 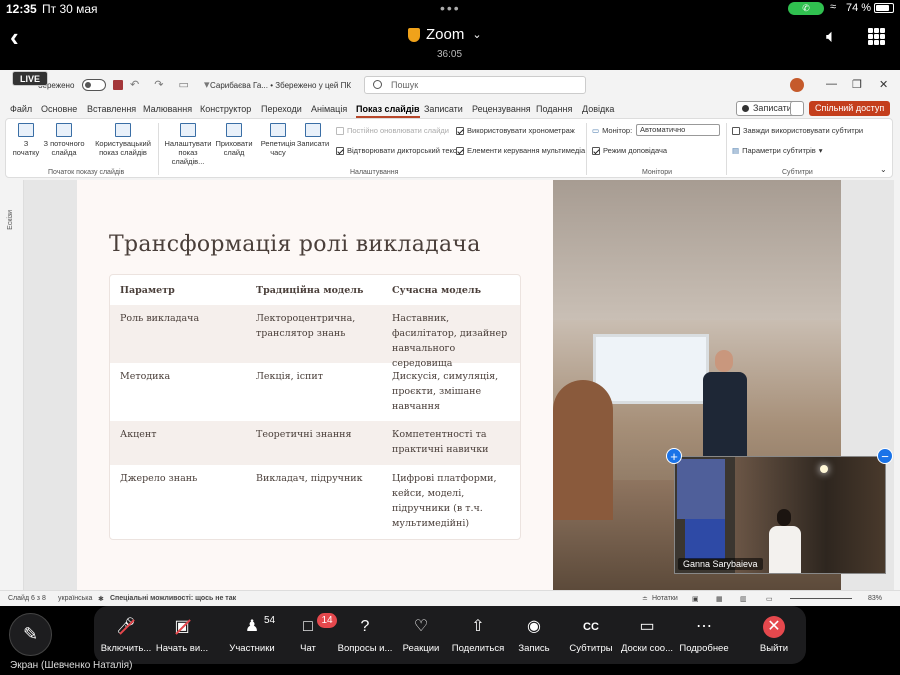 What do you see at coordinates (850, 108) in the screenshot?
I see `share-button: Спільний доступ` at bounding box center [850, 108].